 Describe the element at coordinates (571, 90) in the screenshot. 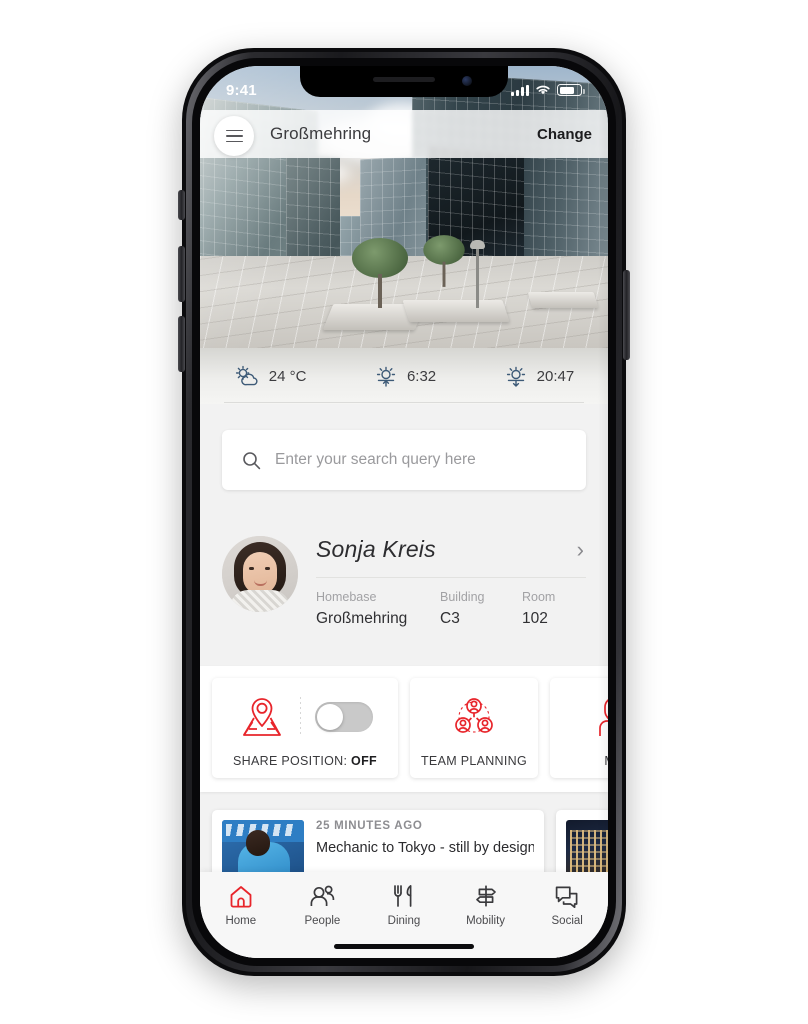

I see `battery-icon` at that location.